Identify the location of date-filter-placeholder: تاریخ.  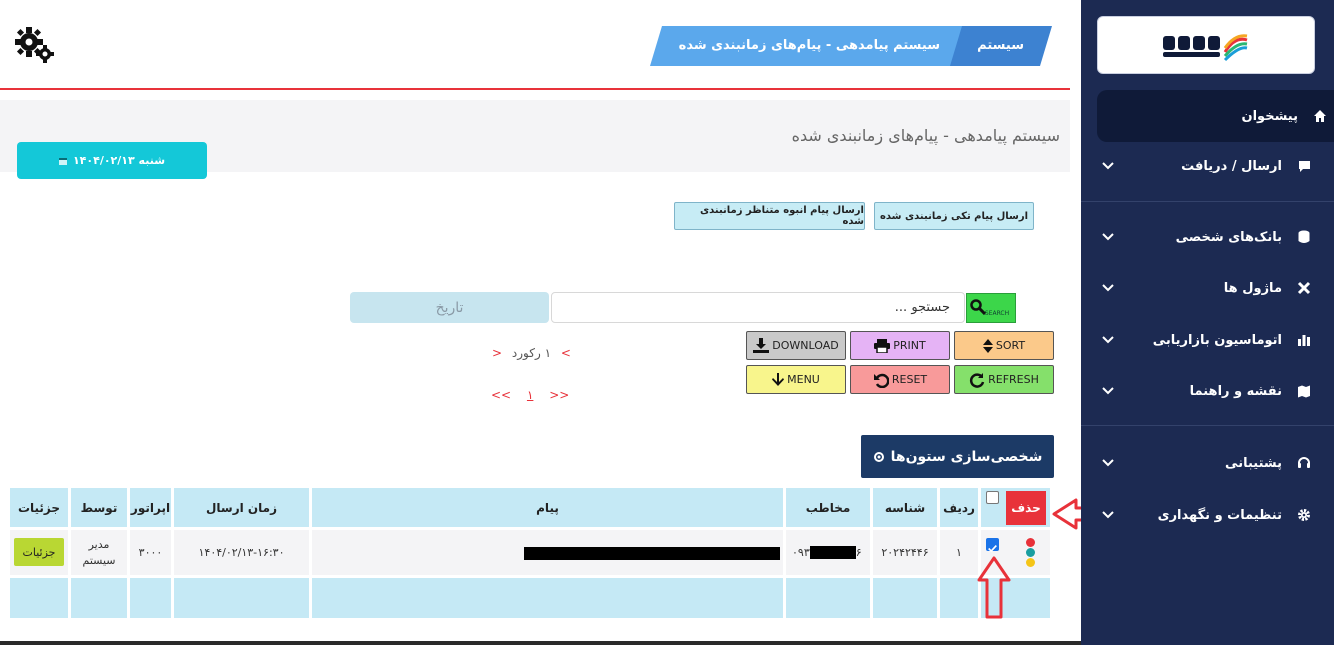
(449, 307).